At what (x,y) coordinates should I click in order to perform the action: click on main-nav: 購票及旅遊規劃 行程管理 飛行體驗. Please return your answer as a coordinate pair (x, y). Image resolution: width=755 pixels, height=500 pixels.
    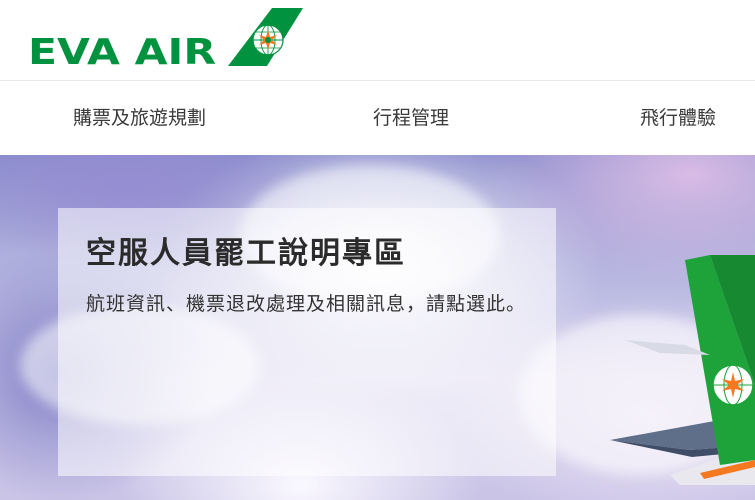
    Looking at the image, I should click on (377, 118).